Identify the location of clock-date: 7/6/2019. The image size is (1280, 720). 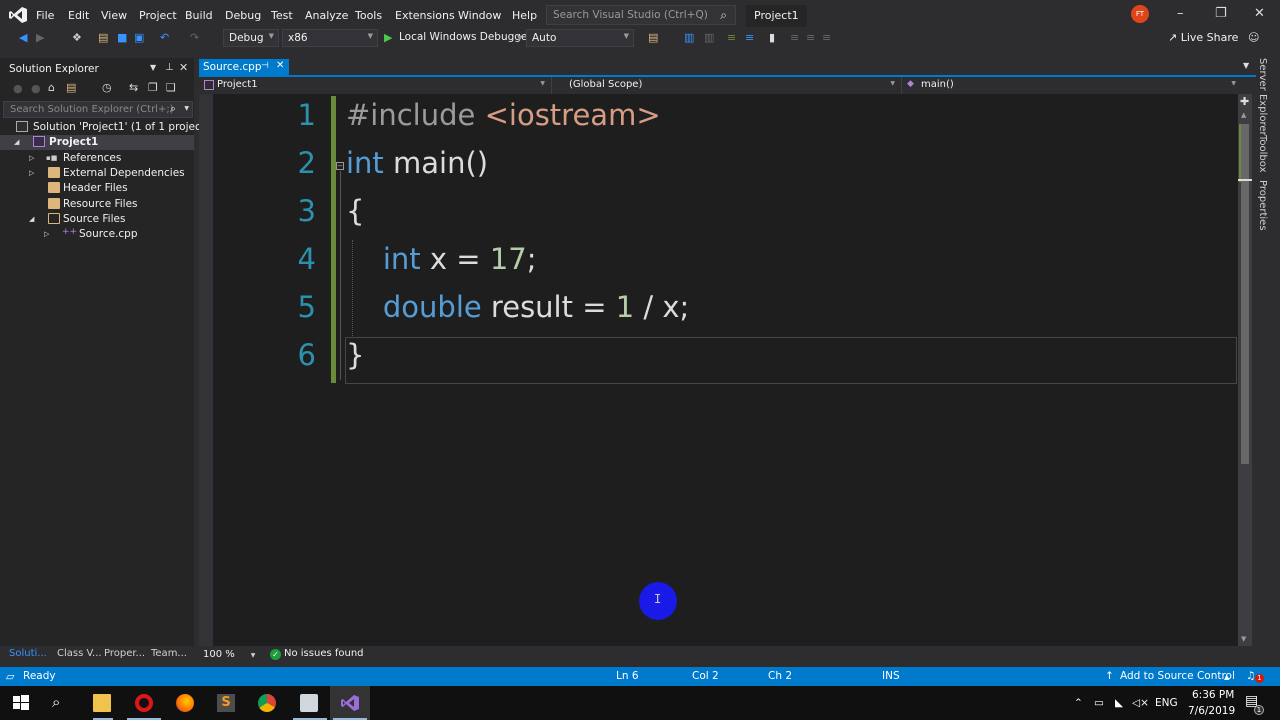
(1211, 711).